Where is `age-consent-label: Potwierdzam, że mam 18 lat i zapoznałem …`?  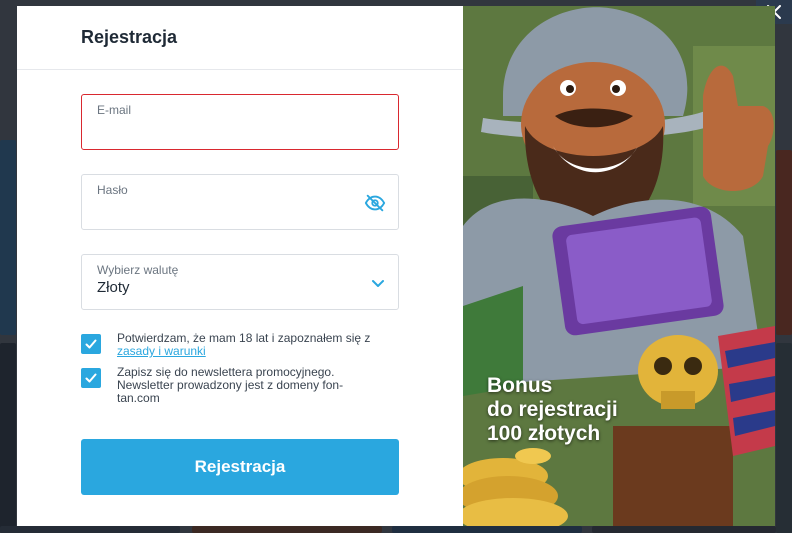
age-consent-label: Potwierdzam, że mam 18 lat i zapoznałem … is located at coordinates (244, 338).